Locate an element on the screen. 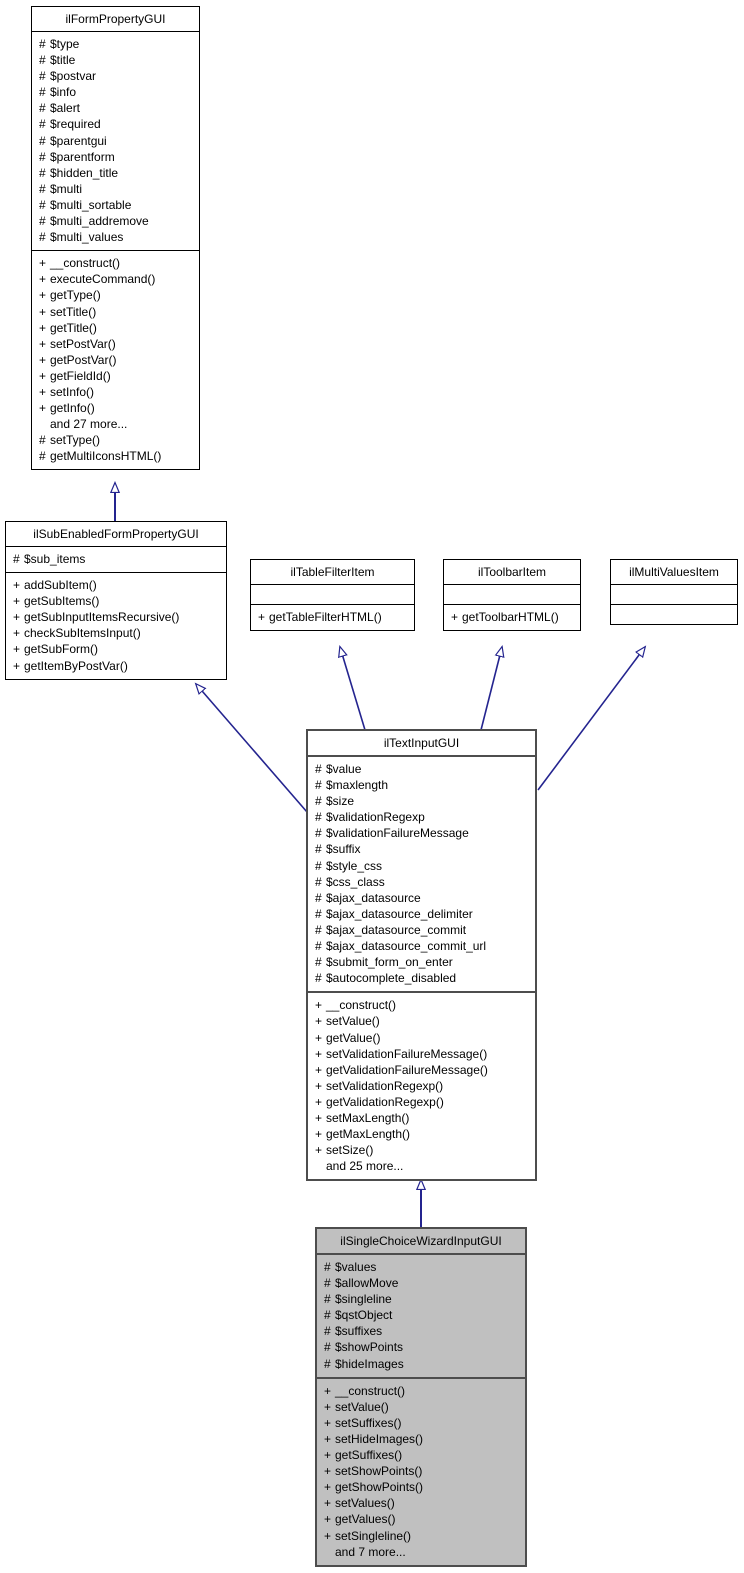  member-row: # $required is located at coordinates (116, 124).